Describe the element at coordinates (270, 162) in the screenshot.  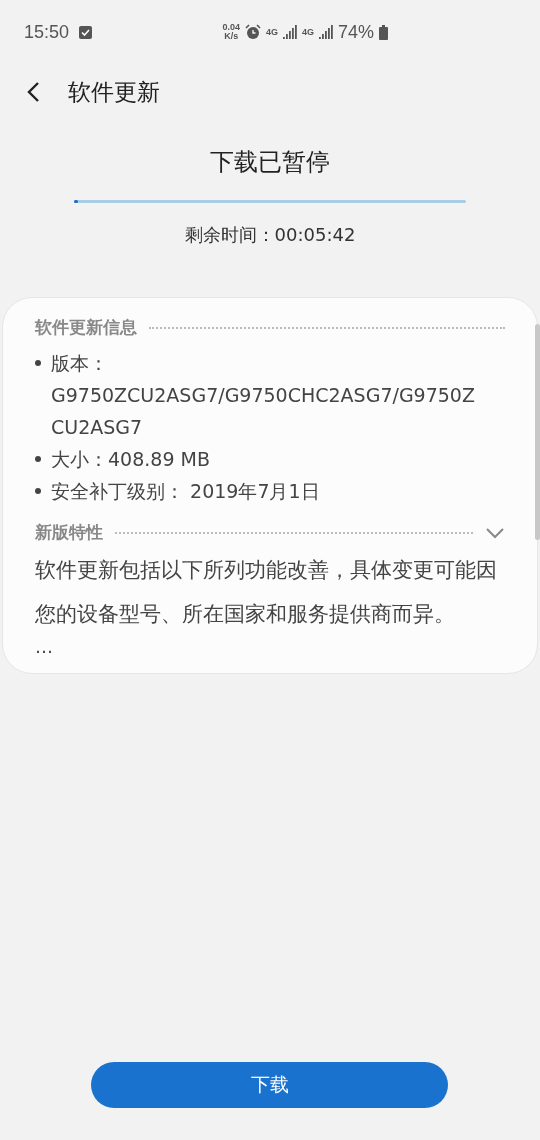
I see `download-status: 下载已暂停` at that location.